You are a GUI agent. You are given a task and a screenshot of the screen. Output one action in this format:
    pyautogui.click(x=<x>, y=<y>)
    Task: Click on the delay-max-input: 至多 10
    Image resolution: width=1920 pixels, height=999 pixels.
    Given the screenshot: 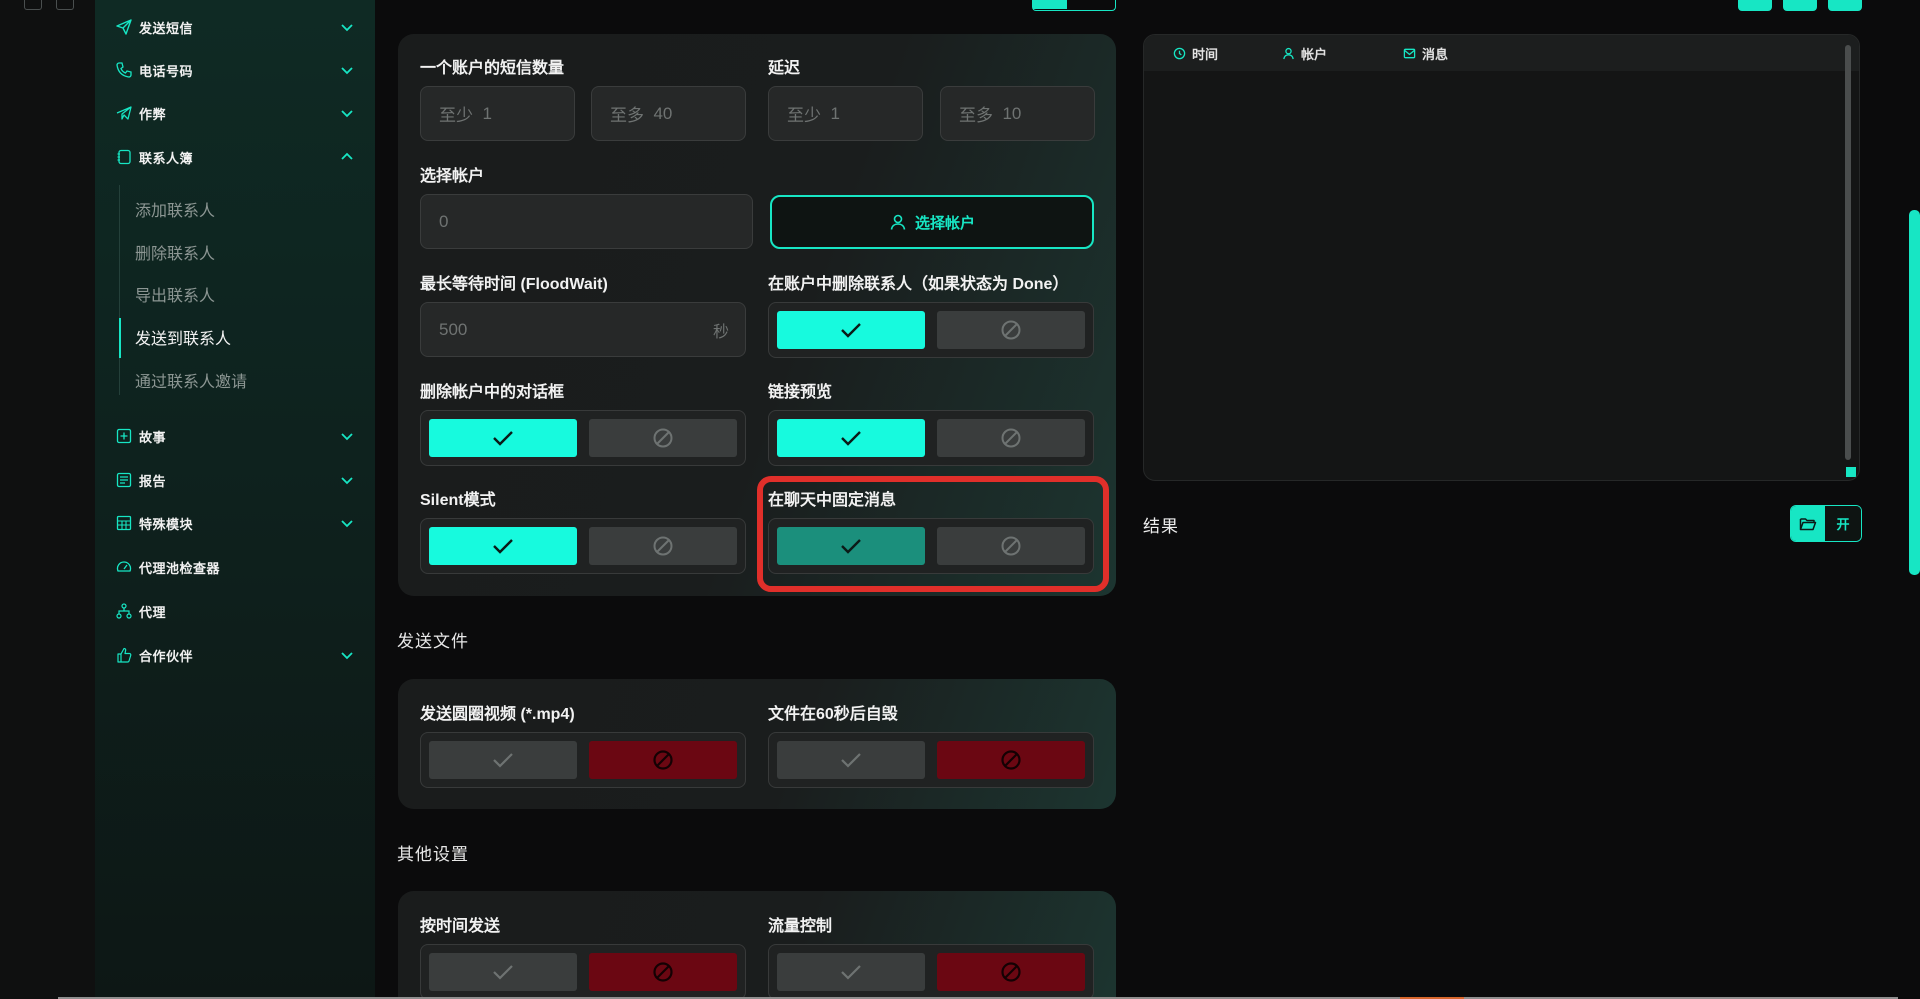 What is the action you would take?
    pyautogui.click(x=1017, y=113)
    